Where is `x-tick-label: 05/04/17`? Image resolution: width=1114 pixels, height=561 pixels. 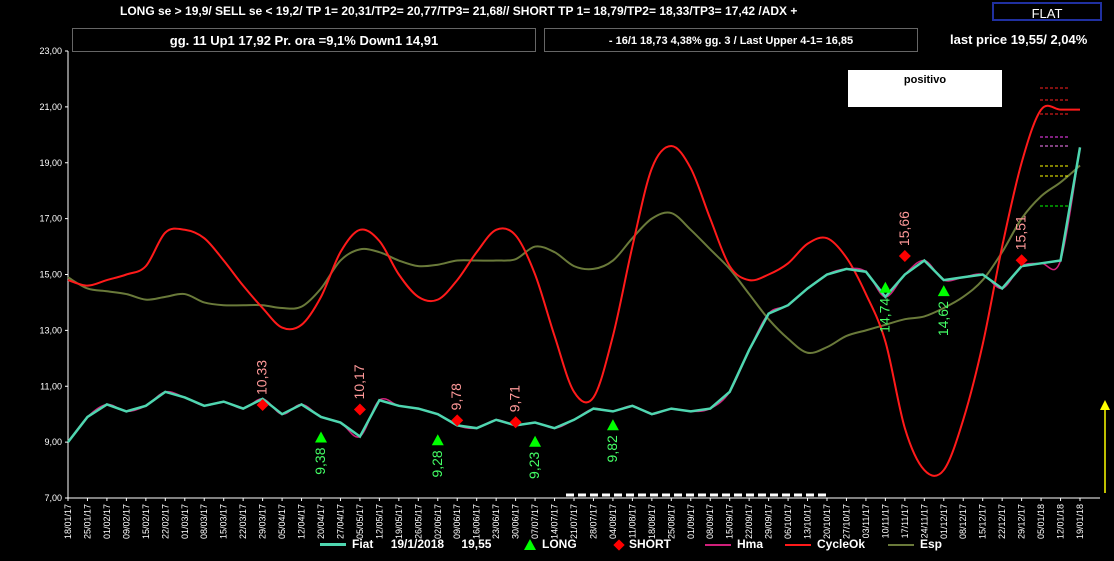 x-tick-label: 05/04/17 is located at coordinates (282, 521).